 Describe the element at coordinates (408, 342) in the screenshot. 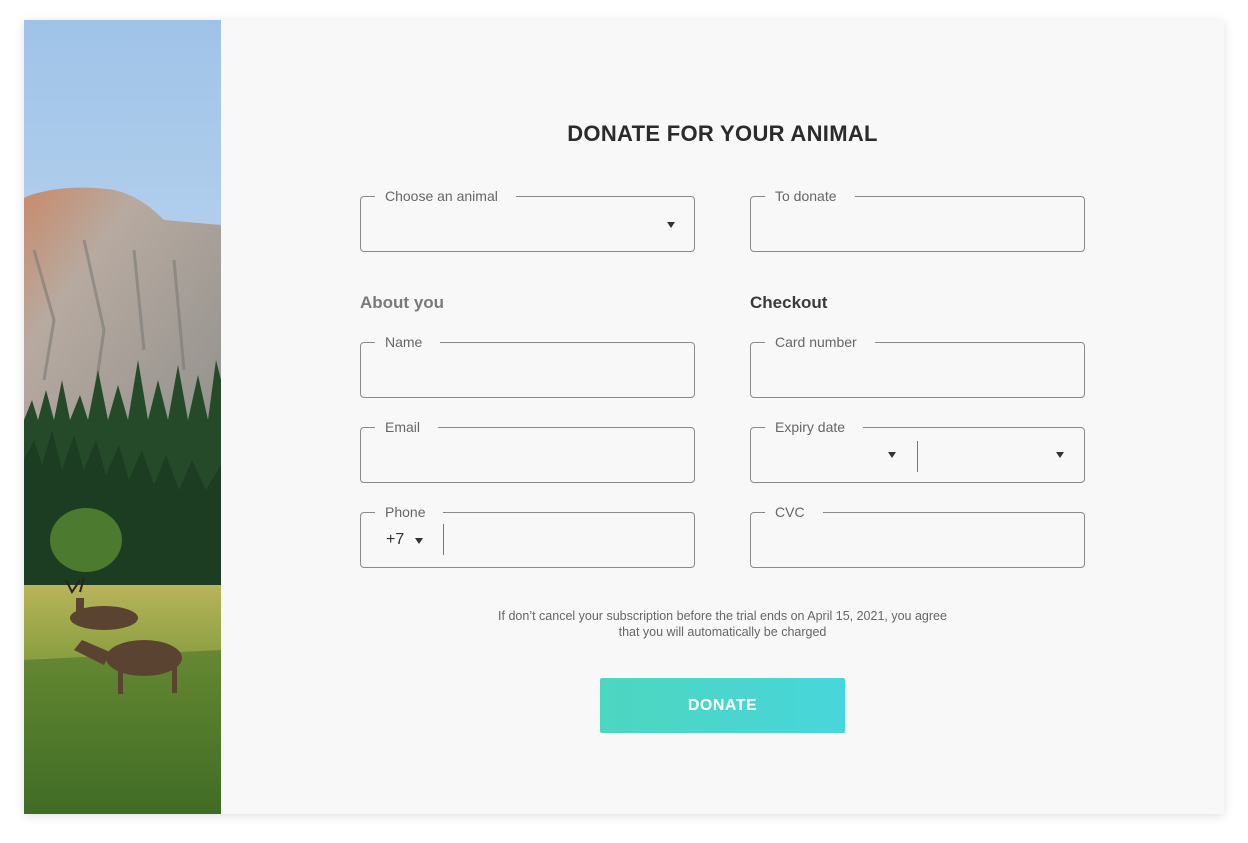

I see `name-field-label: Name` at that location.